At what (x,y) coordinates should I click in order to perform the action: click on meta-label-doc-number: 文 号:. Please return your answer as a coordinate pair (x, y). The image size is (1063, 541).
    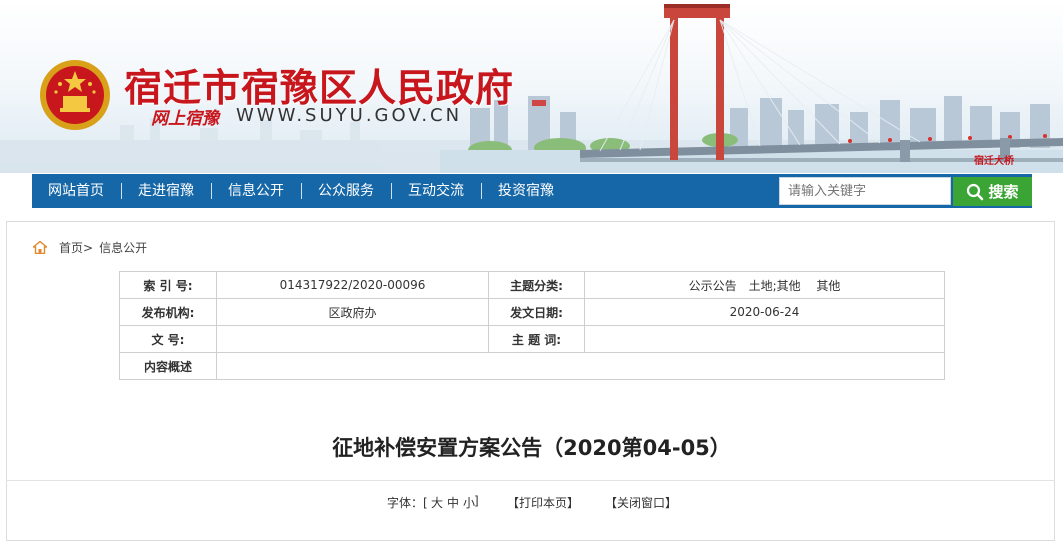
    Looking at the image, I should click on (168, 339).